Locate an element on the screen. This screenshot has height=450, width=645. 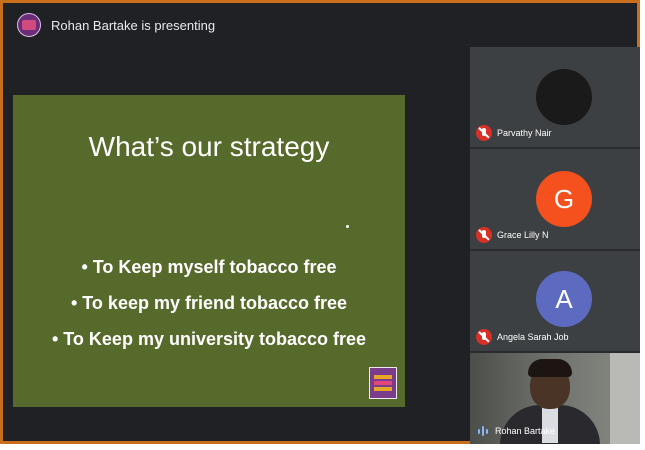
participant-name-row: Parvathy Nair is located at coordinates (514, 133).